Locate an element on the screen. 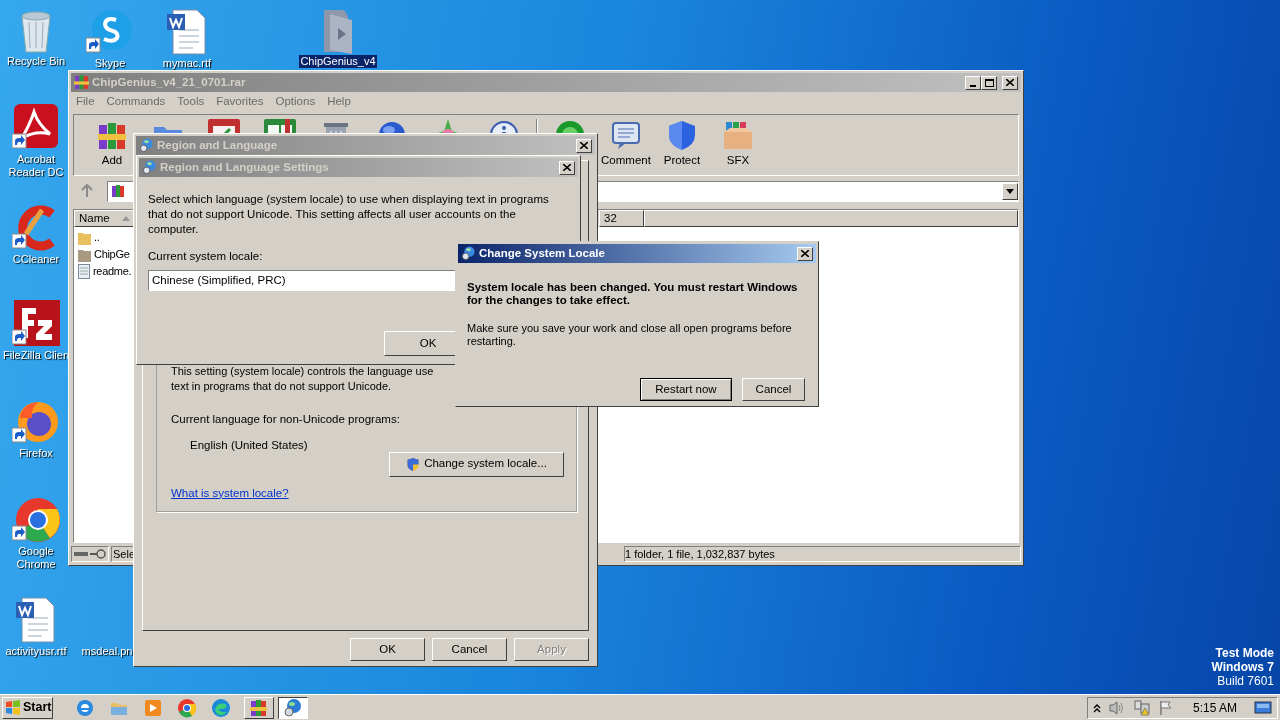 This screenshot has width=1280, height=720. language-value: English (United States) is located at coordinates (249, 446).